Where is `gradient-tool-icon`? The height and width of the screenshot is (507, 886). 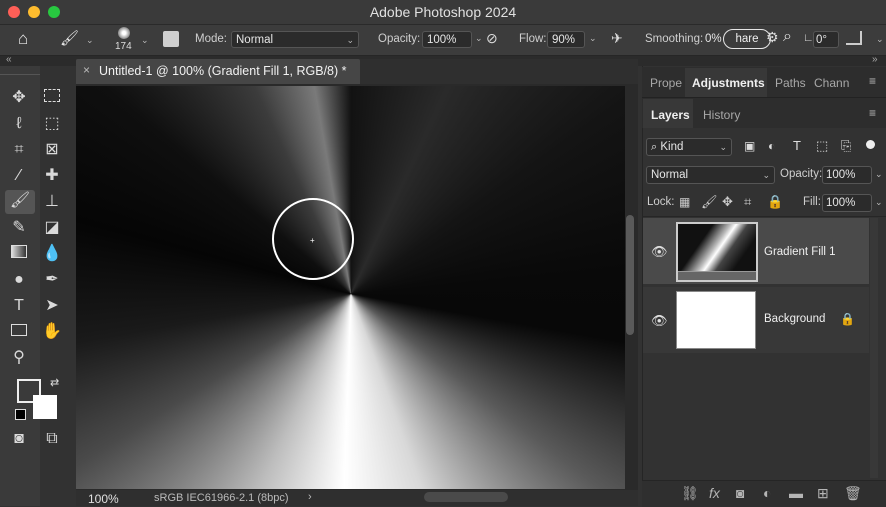
gradient-tool-icon is located at coordinates (19, 254).